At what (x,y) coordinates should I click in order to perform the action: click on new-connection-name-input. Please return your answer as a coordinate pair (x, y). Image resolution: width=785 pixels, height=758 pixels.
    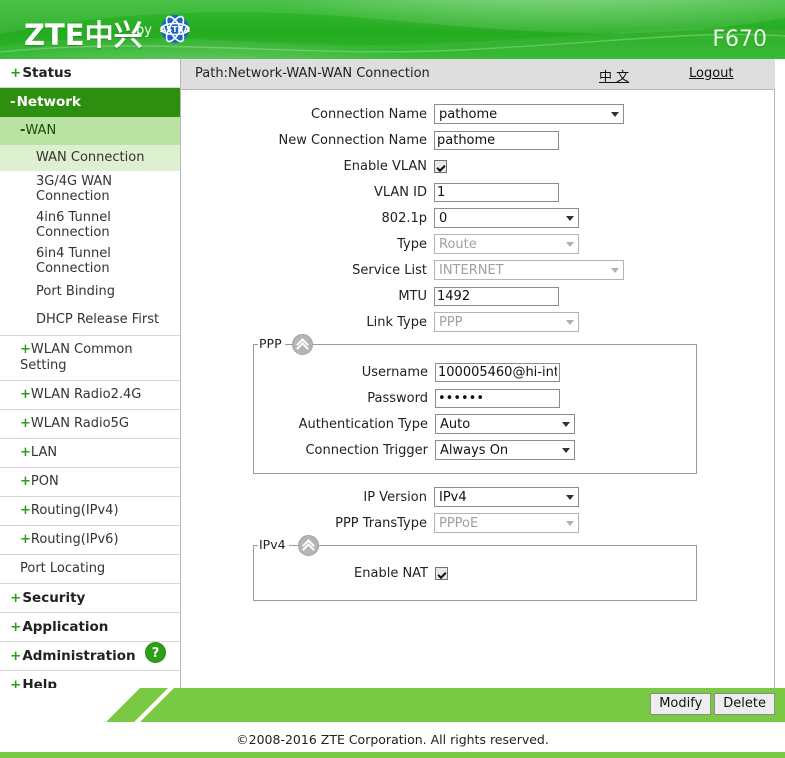
    Looking at the image, I should click on (496, 140).